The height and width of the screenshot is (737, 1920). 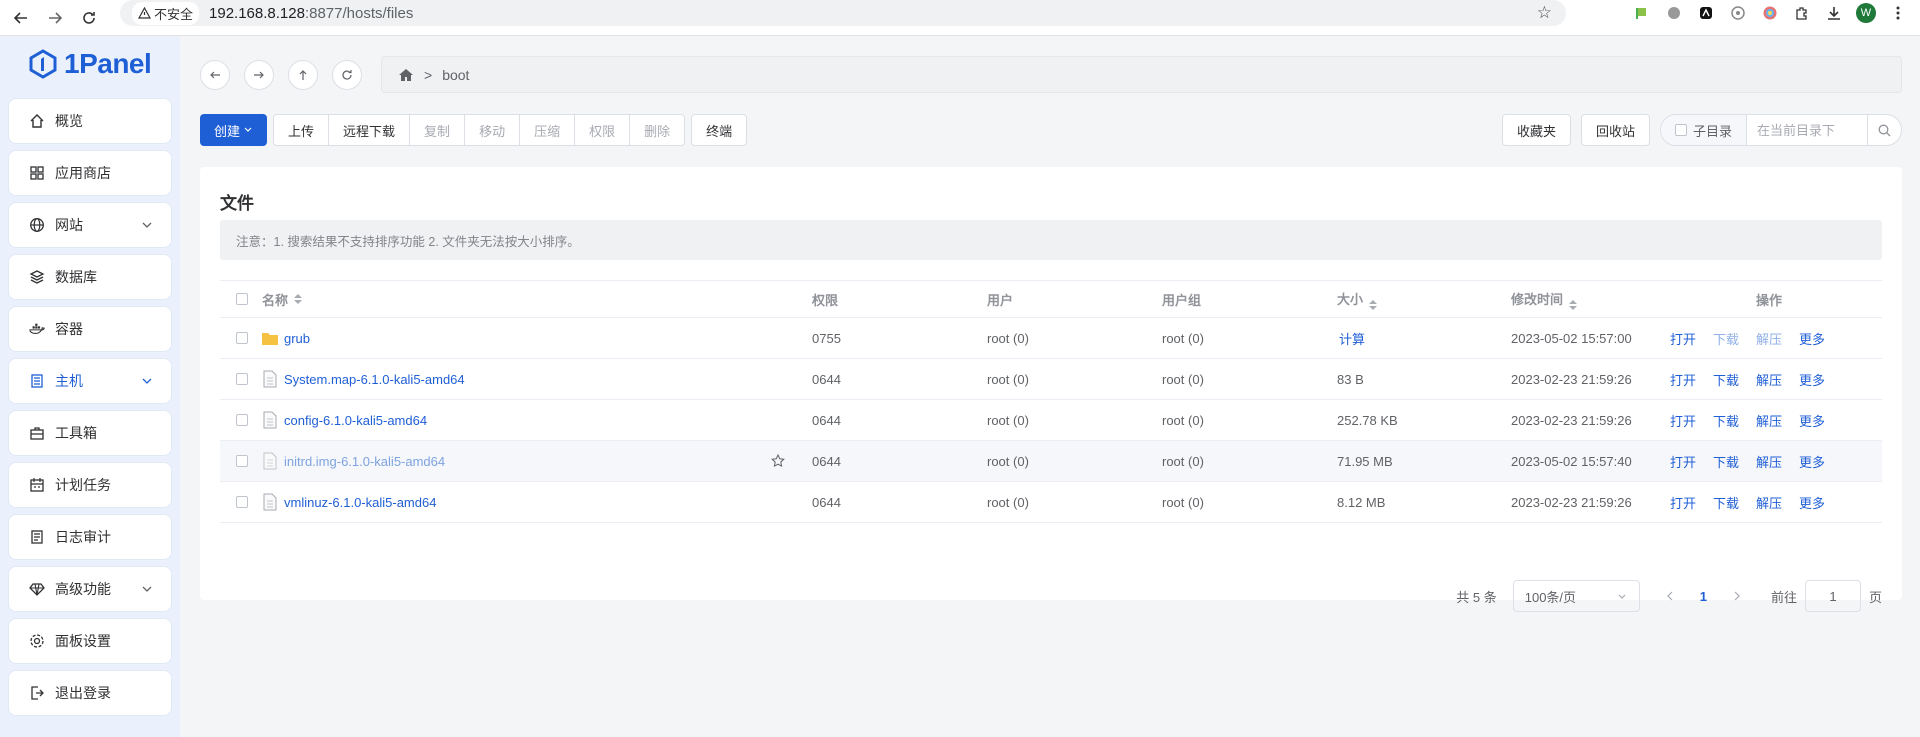 I want to click on address-bar: 不安全 192.168.8.128:8877/hosts/files ☆, so click(x=843, y=13).